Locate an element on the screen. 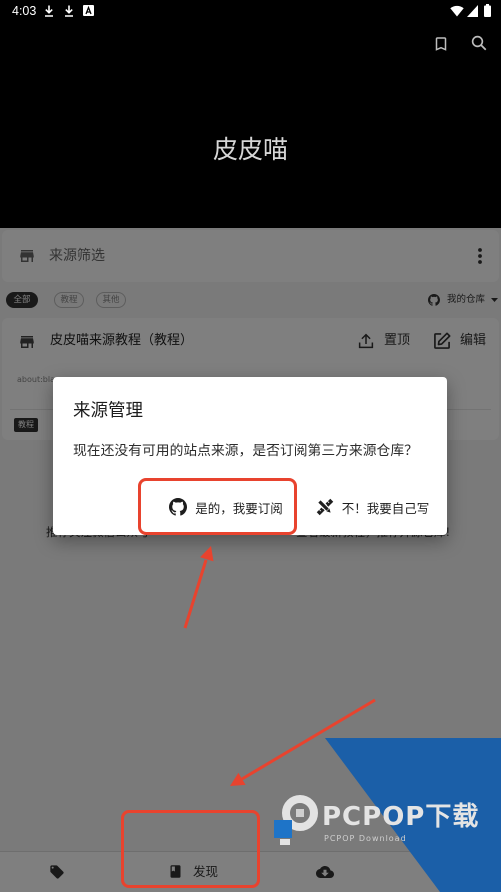  write-own-button: 不！我要自己写 is located at coordinates (372, 507).